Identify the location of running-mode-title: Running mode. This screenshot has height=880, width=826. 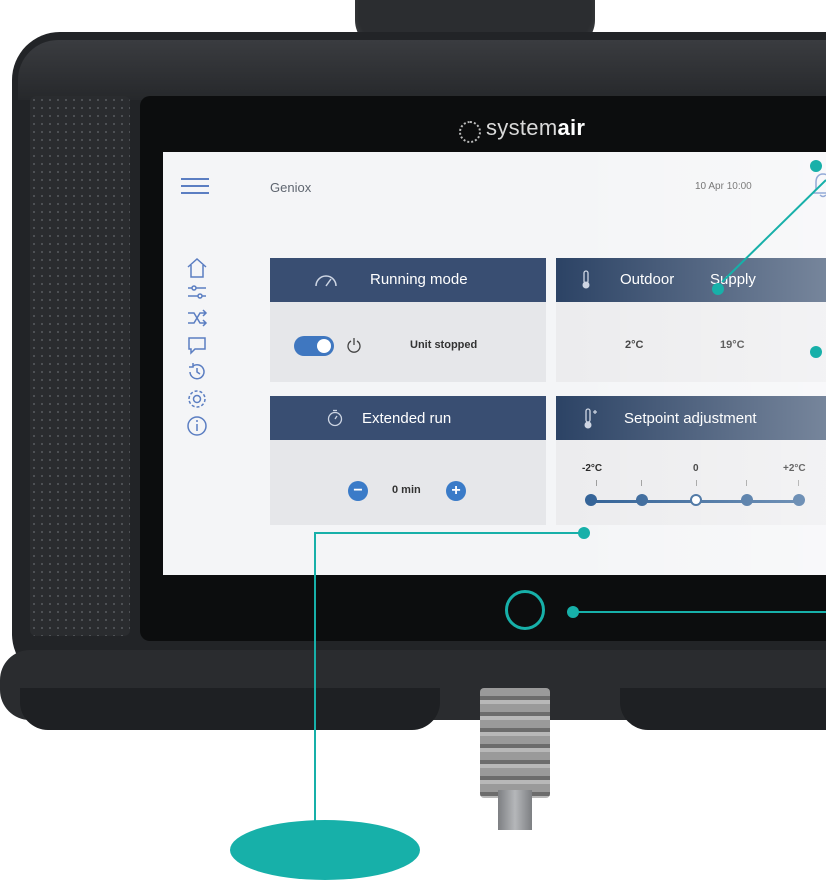
(419, 279).